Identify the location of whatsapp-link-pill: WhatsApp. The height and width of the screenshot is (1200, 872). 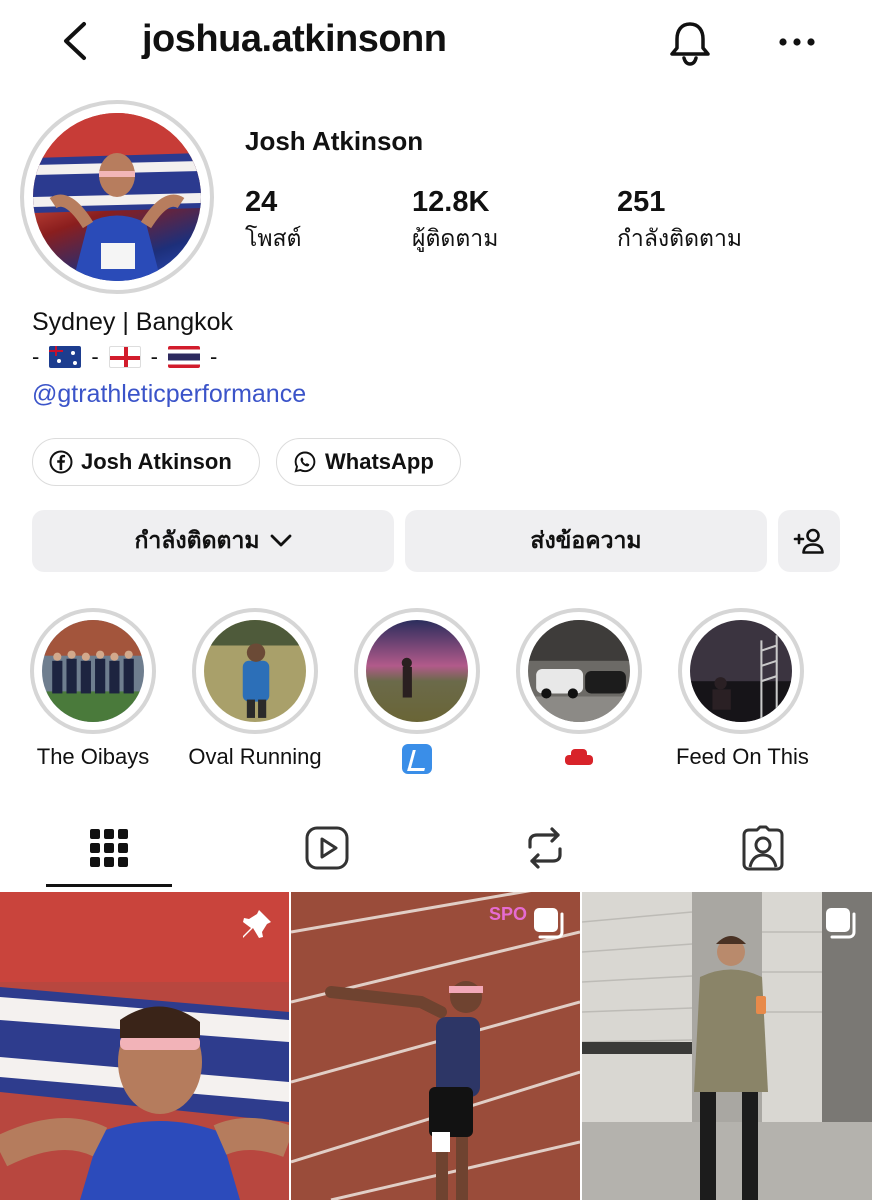
(368, 462).